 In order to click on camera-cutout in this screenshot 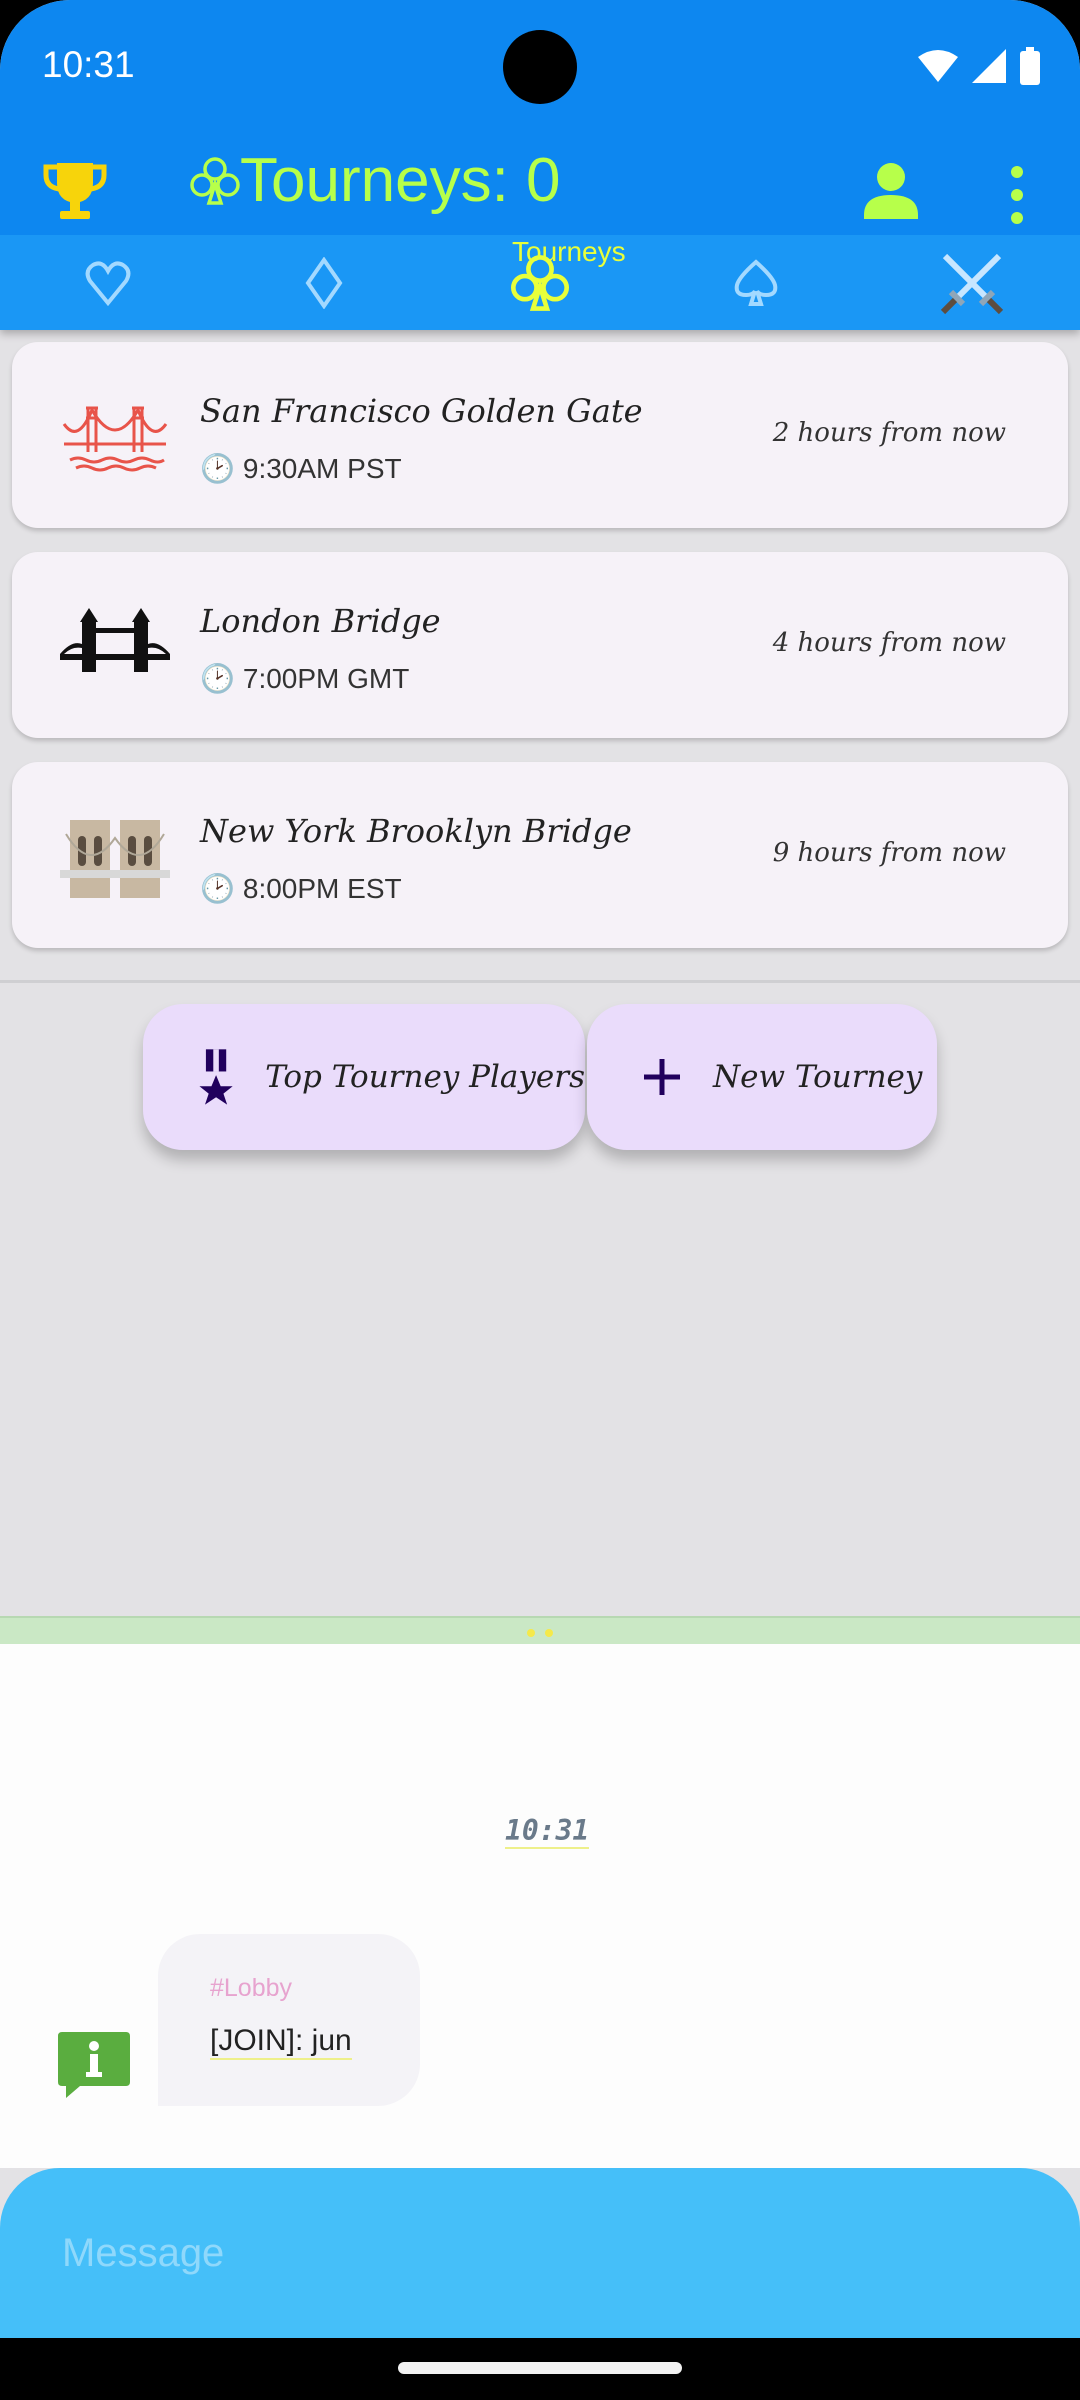, I will do `click(540, 67)`.